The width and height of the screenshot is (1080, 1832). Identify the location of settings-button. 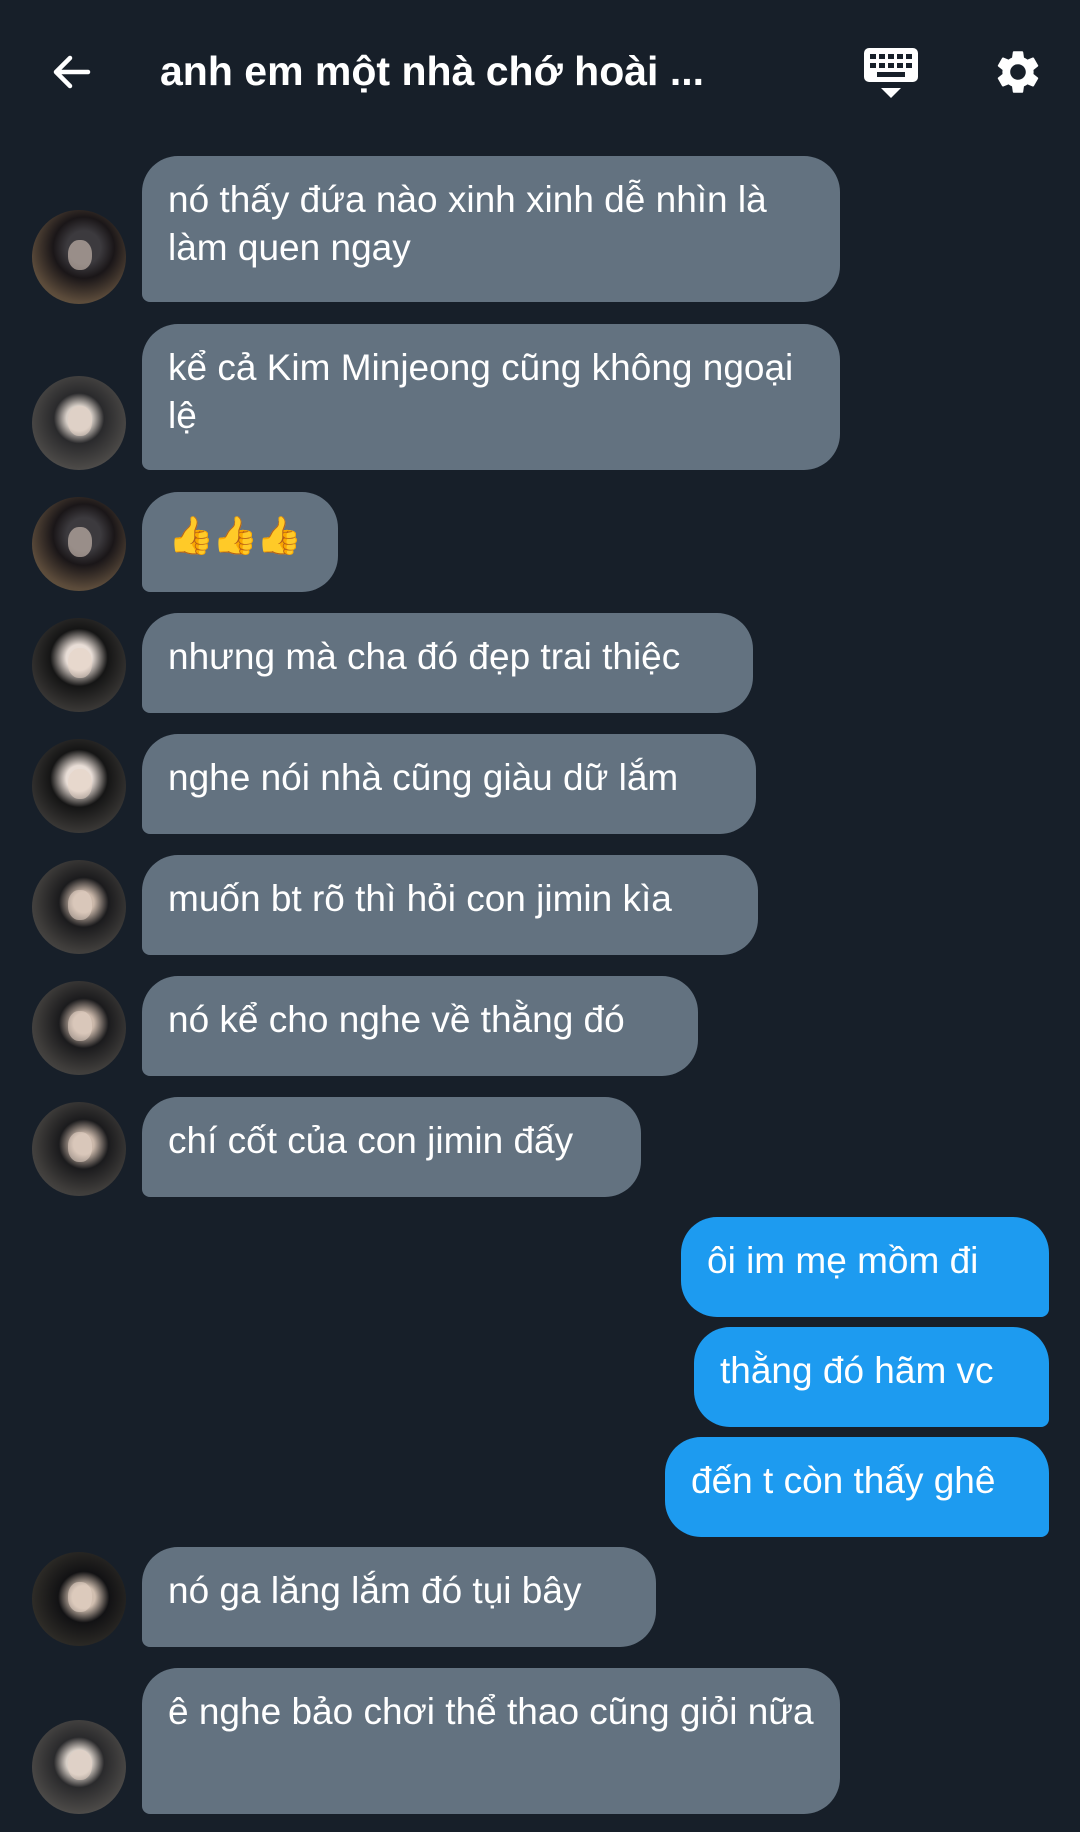
(1018, 72).